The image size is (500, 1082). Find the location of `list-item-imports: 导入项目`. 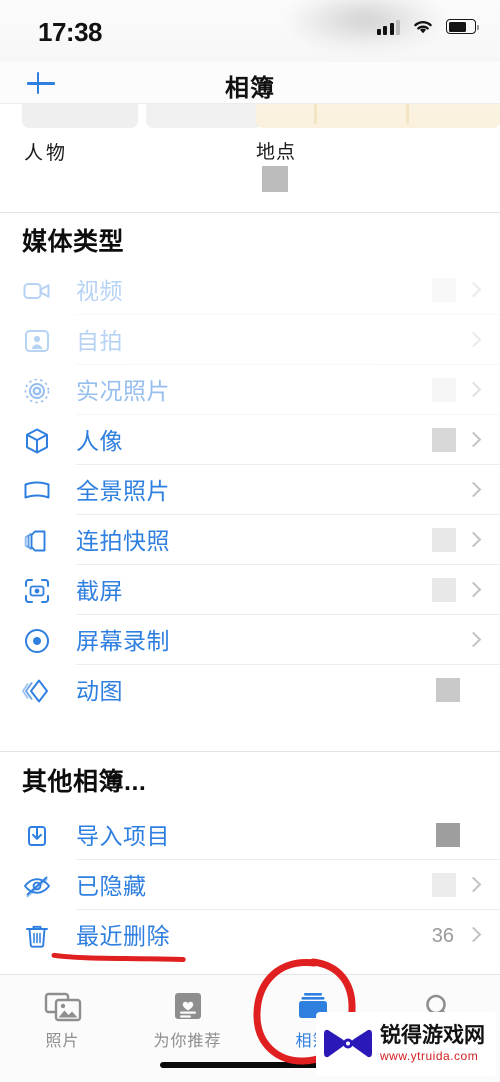

list-item-imports: 导入项目 is located at coordinates (250, 835).